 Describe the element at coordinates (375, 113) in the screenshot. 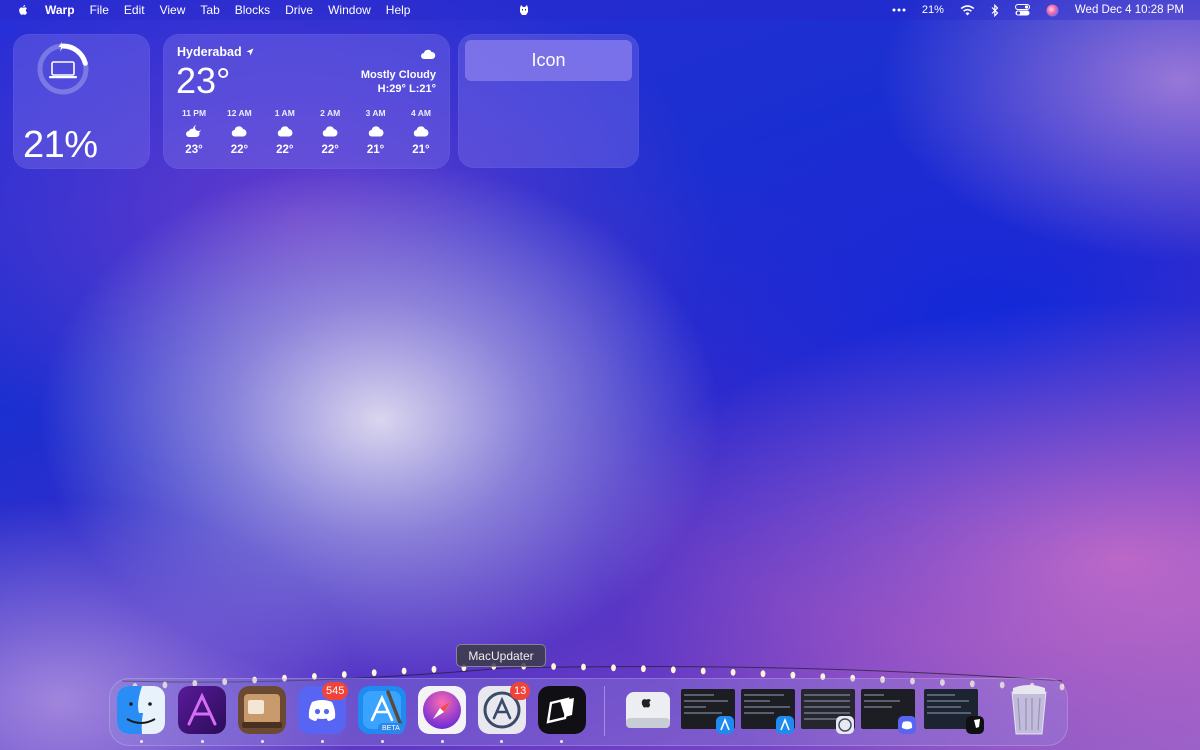

I see `forecast-time: 3 AM` at that location.